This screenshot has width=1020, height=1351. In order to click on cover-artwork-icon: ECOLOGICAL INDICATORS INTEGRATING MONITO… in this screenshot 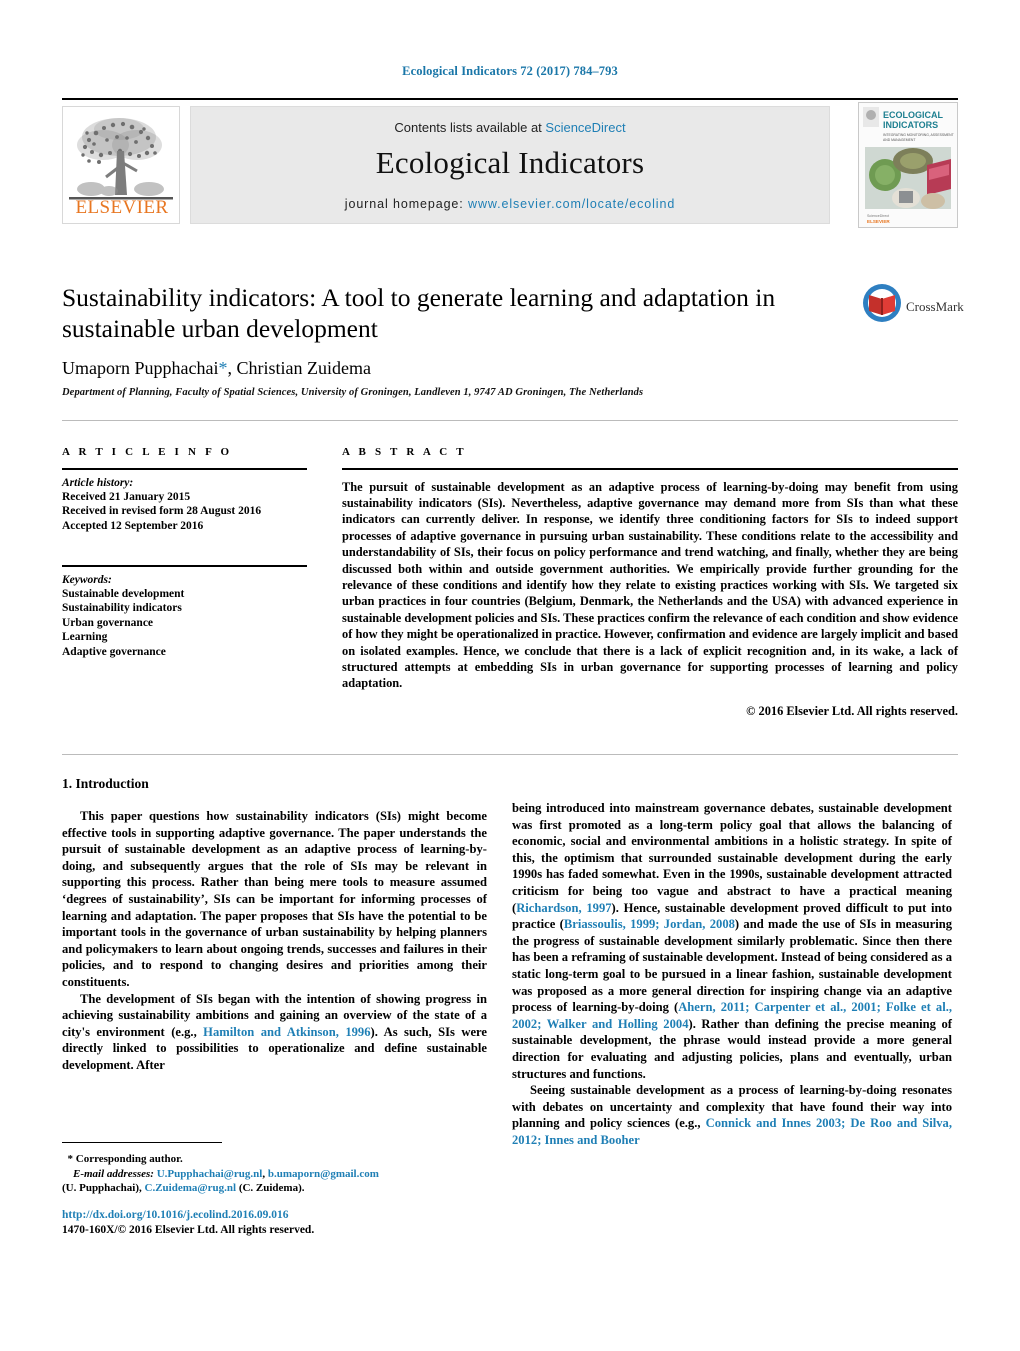, I will do `click(908, 165)`.